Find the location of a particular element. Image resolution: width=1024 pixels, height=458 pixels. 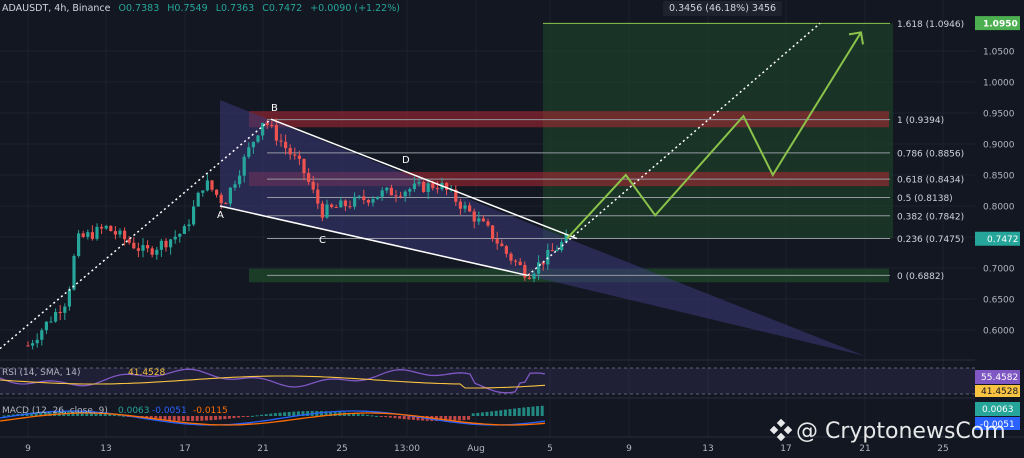

time-tick-label: 5 is located at coordinates (550, 449).